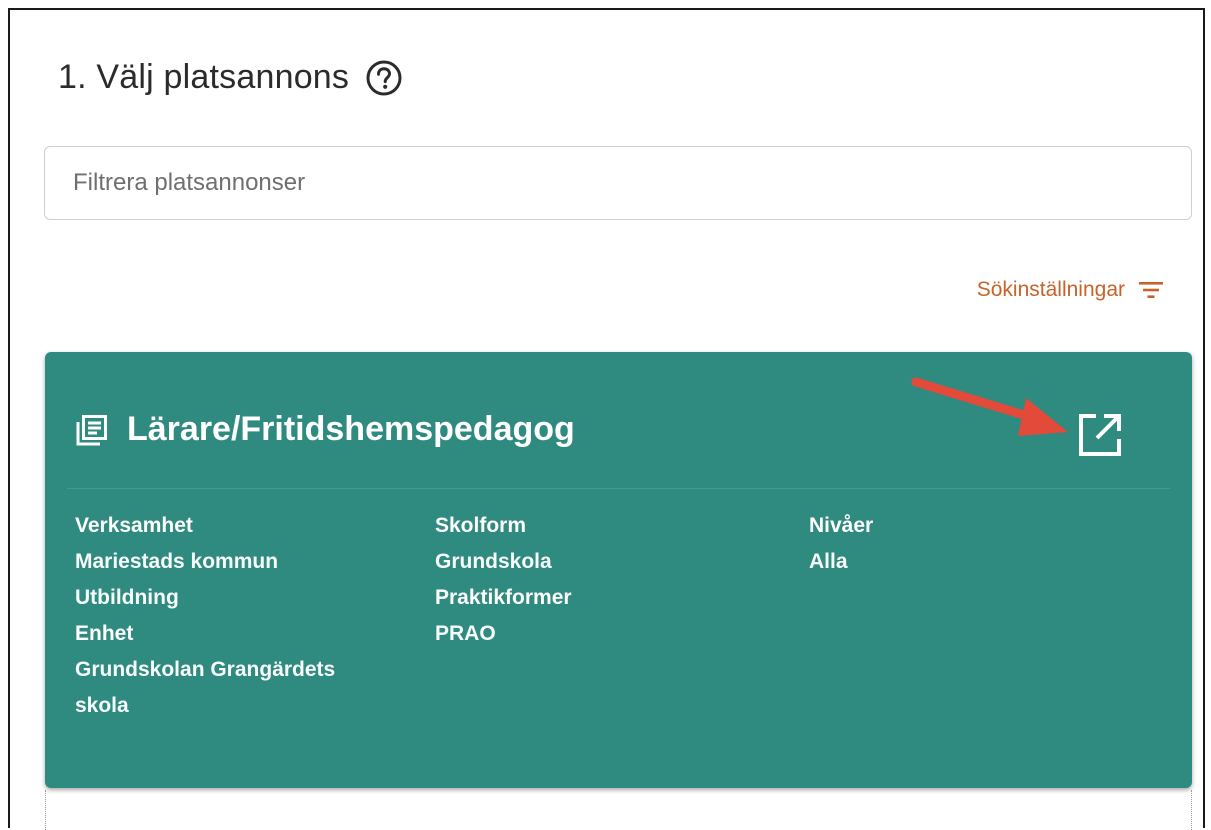 The width and height of the screenshot is (1211, 830). What do you see at coordinates (134, 525) in the screenshot?
I see `field-label-verksamhet: Verksamhet` at bounding box center [134, 525].